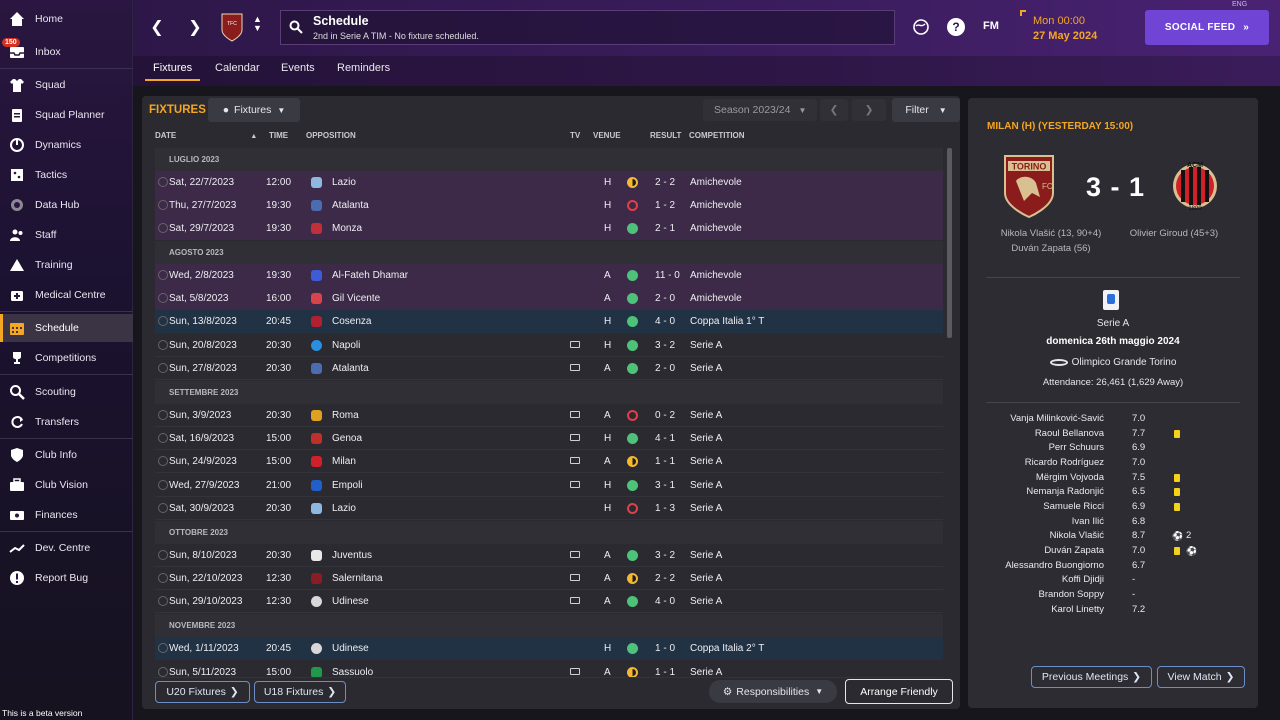 The height and width of the screenshot is (720, 1280). I want to click on fixture-opposition: Genoa, so click(347, 438).